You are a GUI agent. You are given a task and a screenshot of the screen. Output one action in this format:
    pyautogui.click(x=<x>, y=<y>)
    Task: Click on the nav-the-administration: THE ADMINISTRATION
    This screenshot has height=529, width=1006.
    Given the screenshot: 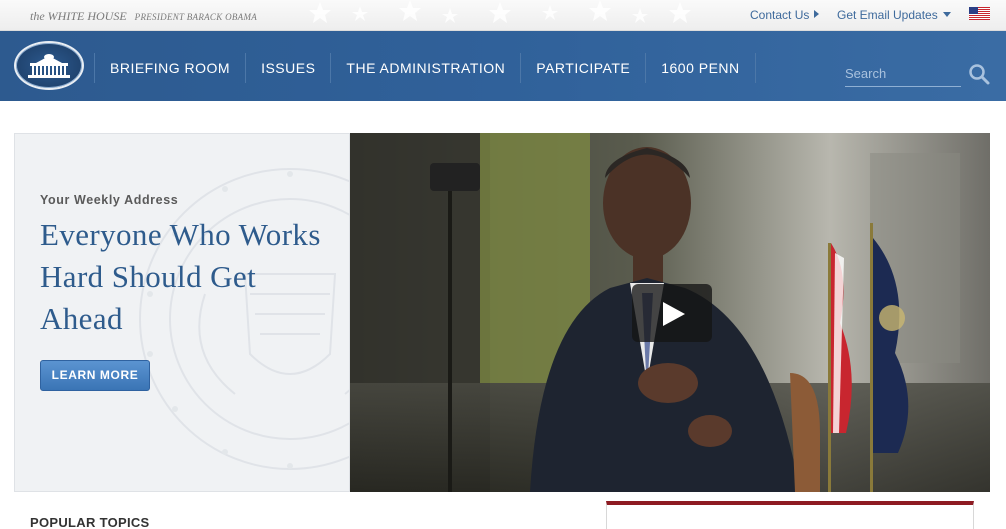 What is the action you would take?
    pyautogui.click(x=425, y=68)
    